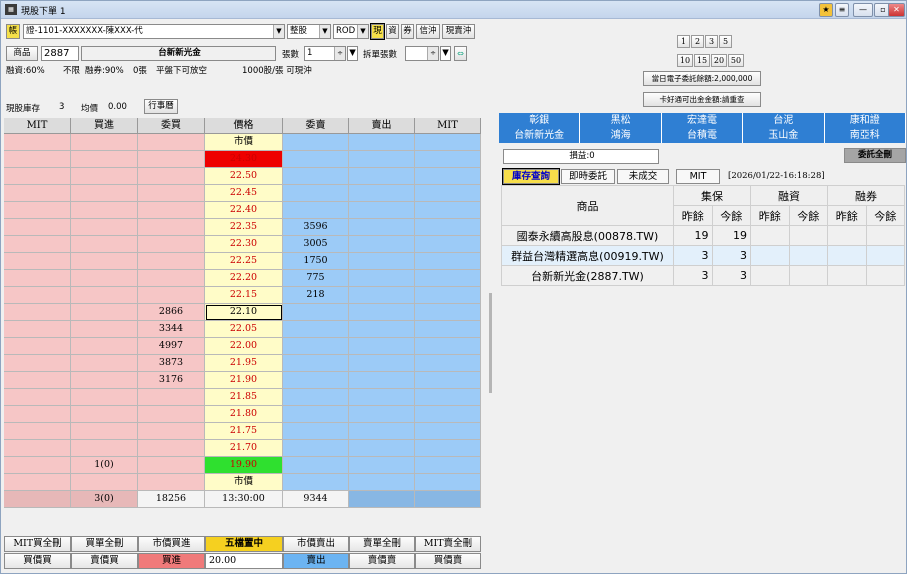 The width and height of the screenshot is (907, 574). What do you see at coordinates (392, 31) in the screenshot?
I see `margin-button: 資` at bounding box center [392, 31].